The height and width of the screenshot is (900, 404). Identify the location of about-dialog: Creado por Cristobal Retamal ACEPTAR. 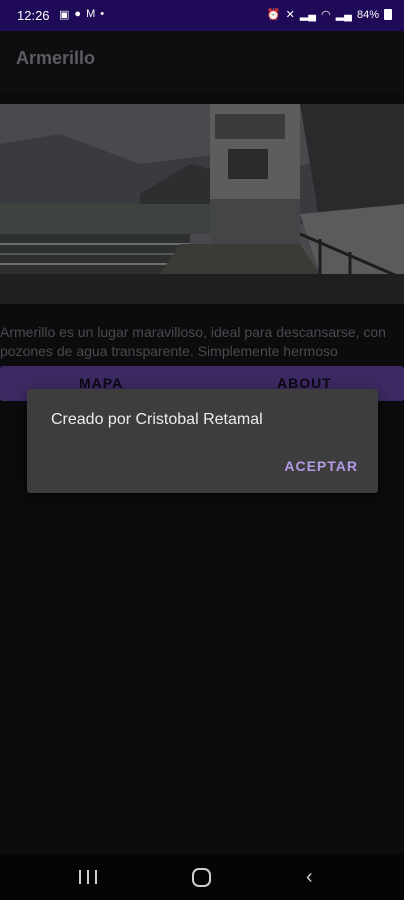
(202, 441).